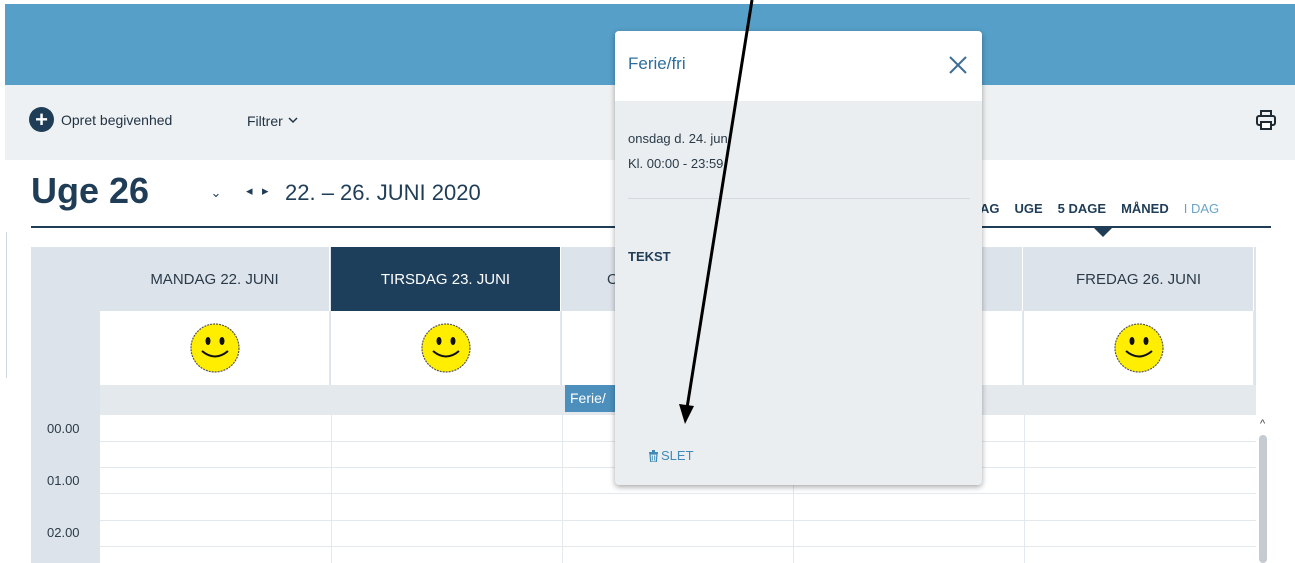 The image size is (1295, 563). I want to click on tab-five-days: 5 DAGE, so click(1082, 208).